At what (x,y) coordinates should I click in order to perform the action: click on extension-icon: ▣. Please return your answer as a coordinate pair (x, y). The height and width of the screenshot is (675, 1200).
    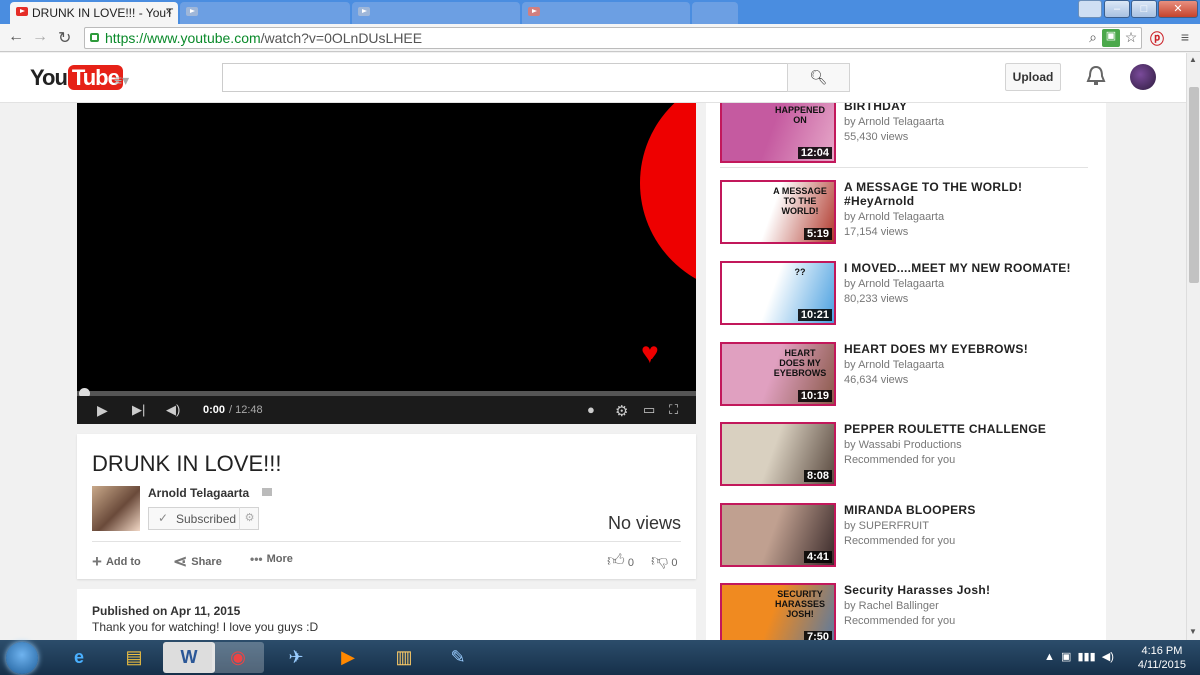
    Looking at the image, I should click on (1111, 38).